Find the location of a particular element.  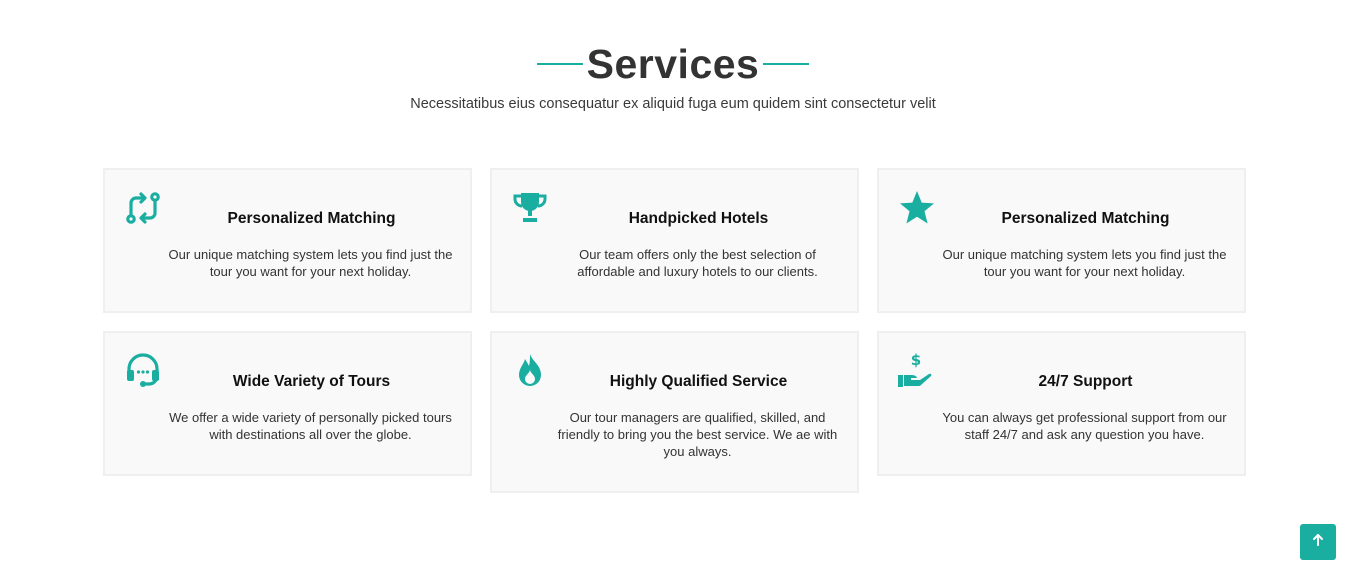

arrows-swap-icon is located at coordinates (143, 208).